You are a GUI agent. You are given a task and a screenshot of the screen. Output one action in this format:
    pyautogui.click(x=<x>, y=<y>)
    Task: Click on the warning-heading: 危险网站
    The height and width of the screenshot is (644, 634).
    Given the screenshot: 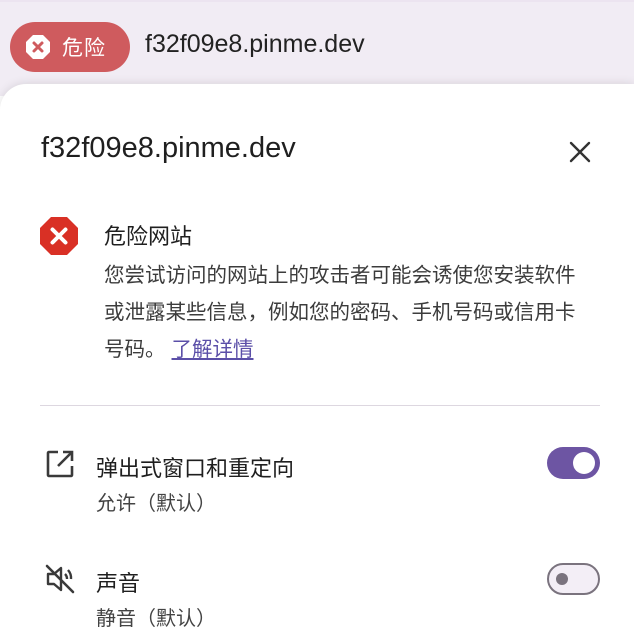 What is the action you would take?
    pyautogui.click(x=148, y=237)
    